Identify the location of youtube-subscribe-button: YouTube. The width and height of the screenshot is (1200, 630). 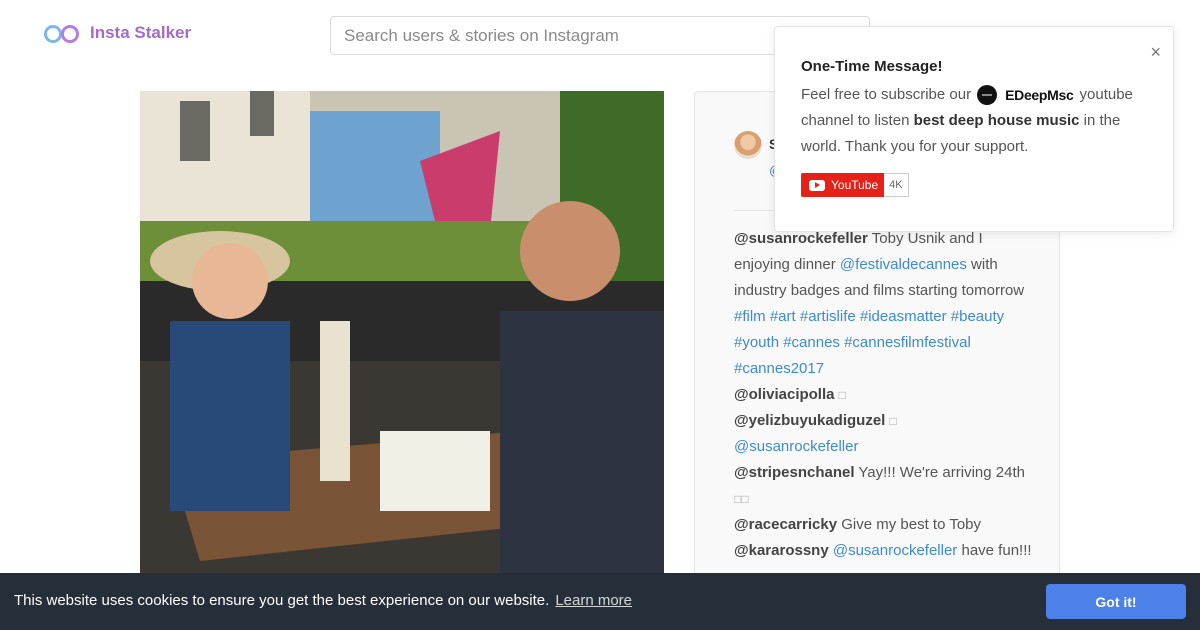
(843, 185).